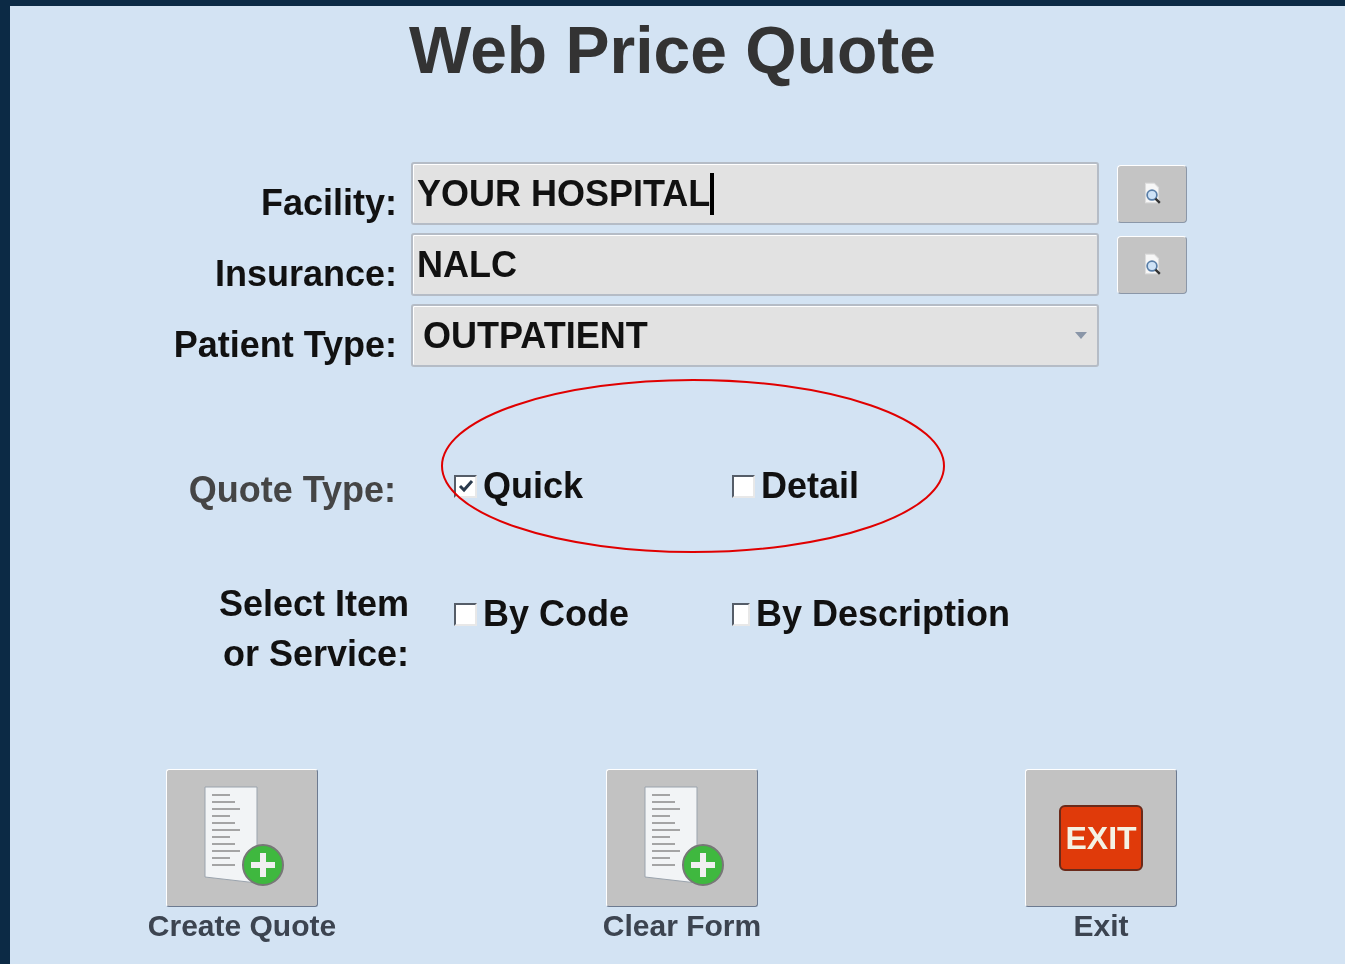 This screenshot has height=964, width=1345. What do you see at coordinates (882, 614) in the screenshot?
I see `checkbox-label: By Description` at bounding box center [882, 614].